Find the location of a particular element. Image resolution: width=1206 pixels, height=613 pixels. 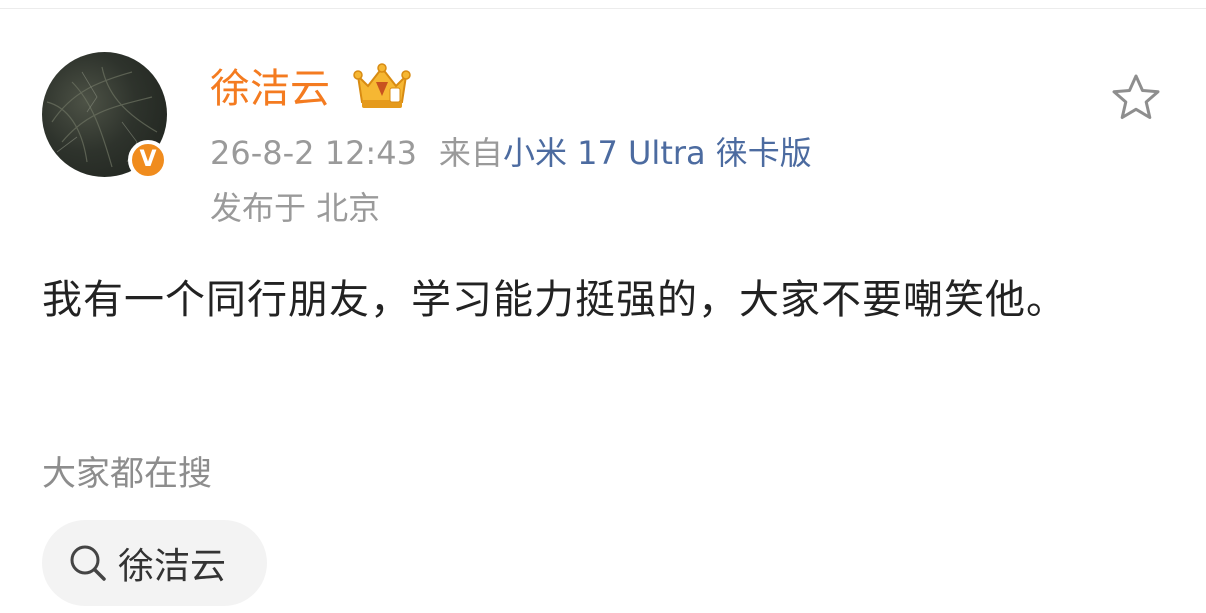

trending-search-chip: 徐洁云 is located at coordinates (154, 563).